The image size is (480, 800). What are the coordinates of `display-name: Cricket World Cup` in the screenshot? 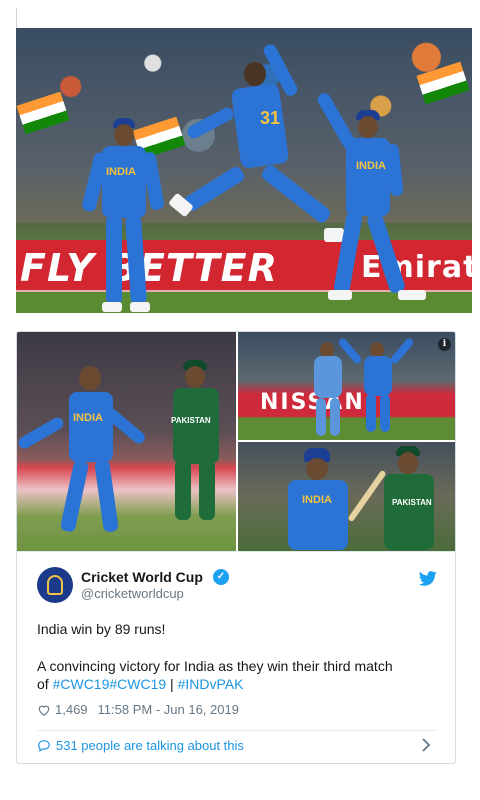 It's located at (142, 577).